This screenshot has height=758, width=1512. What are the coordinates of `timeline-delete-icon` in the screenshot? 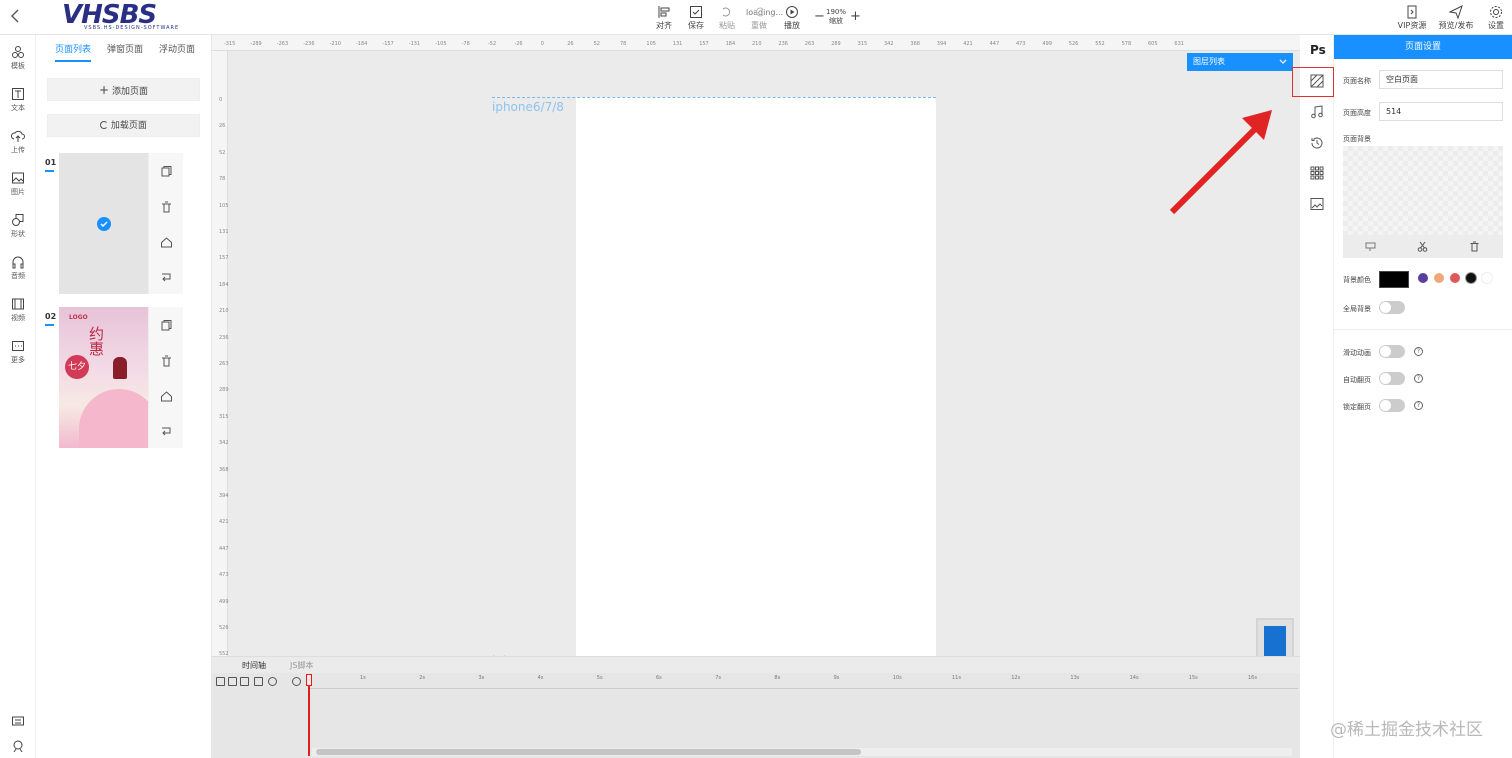 It's located at (220, 681).